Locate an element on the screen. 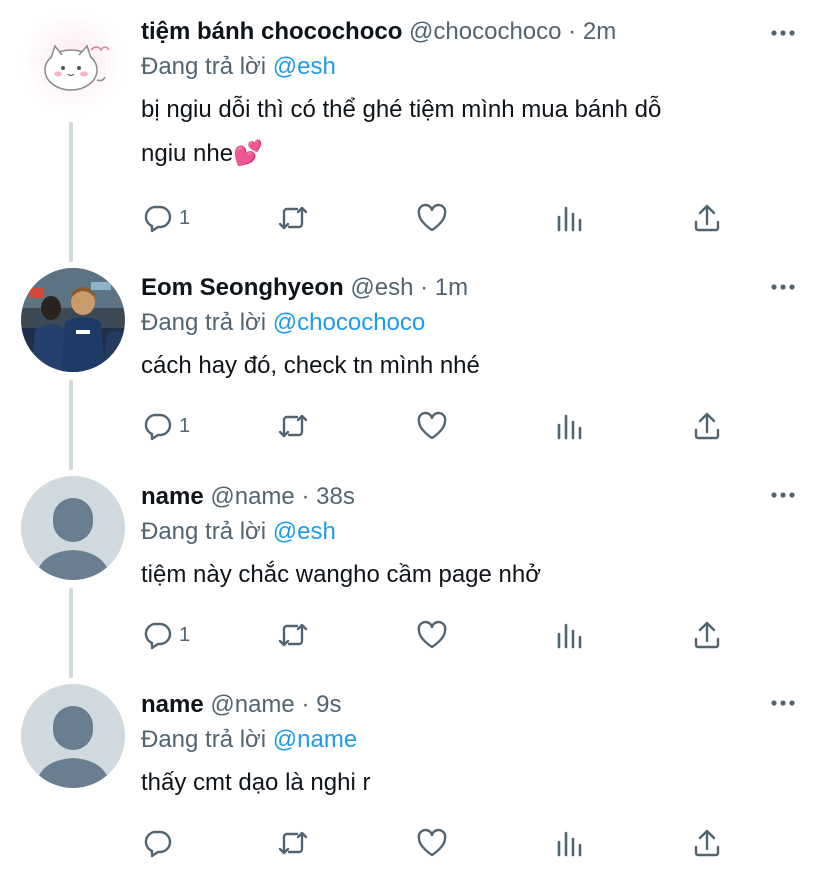 This screenshot has height=871, width=828. display-name: Eom Seonghyeon is located at coordinates (242, 287).